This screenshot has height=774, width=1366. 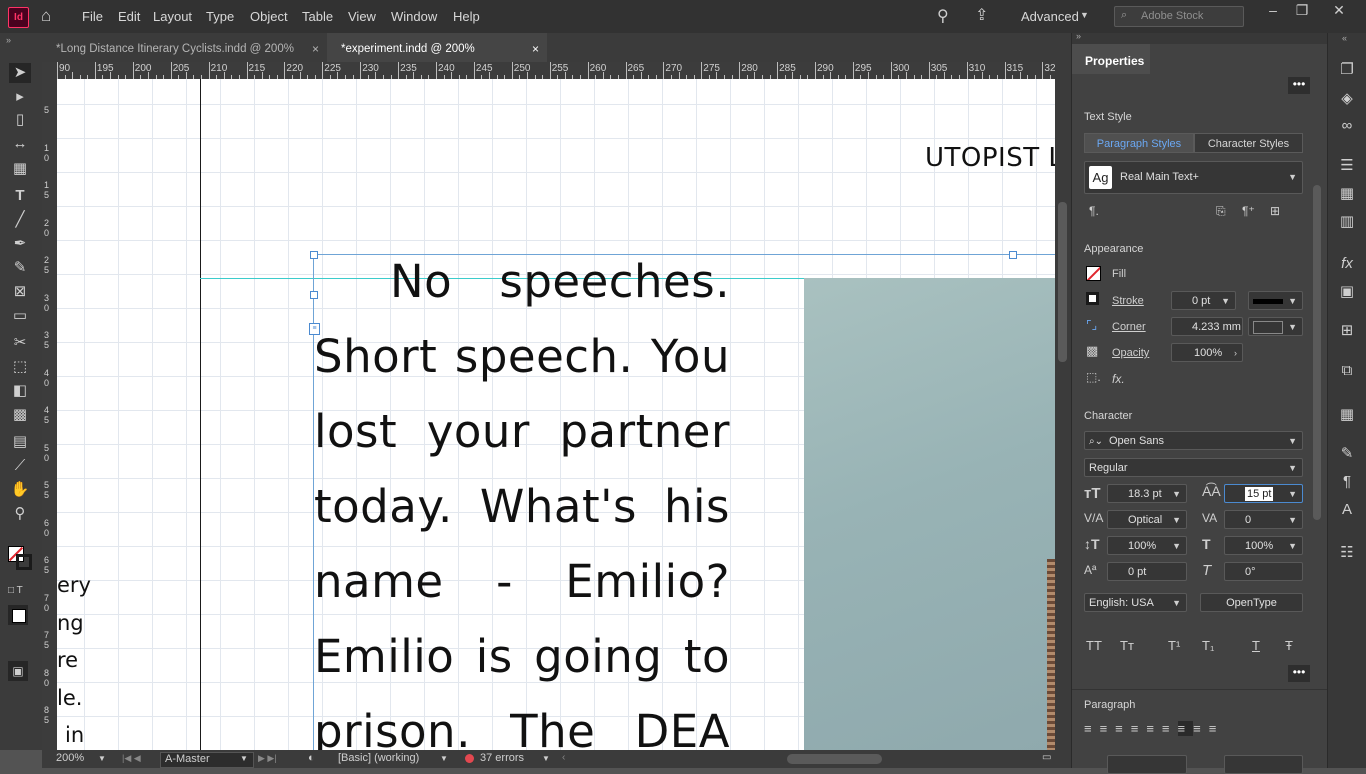 I want to click on character-styles-icon: A, so click(x=1347, y=510).